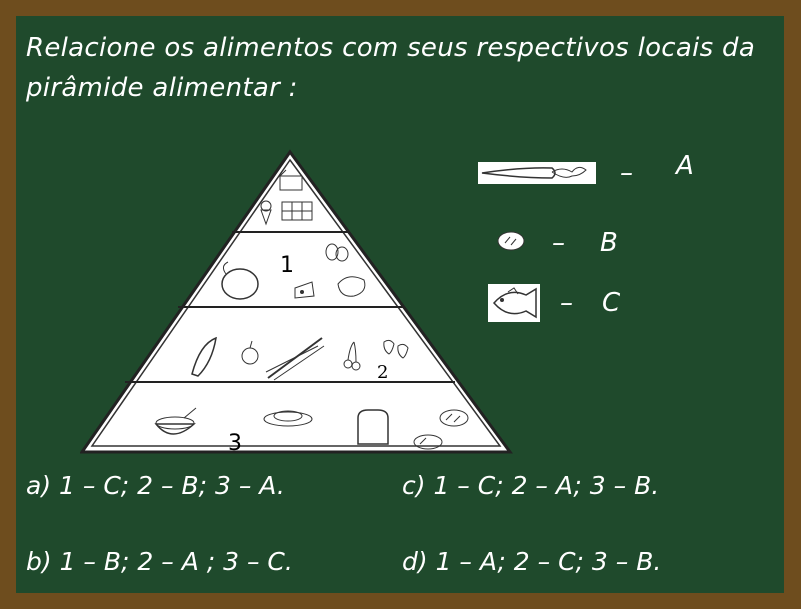 The width and height of the screenshot is (801, 609). What do you see at coordinates (558, 243) in the screenshot?
I see `legend-dash-b: –` at bounding box center [558, 243].